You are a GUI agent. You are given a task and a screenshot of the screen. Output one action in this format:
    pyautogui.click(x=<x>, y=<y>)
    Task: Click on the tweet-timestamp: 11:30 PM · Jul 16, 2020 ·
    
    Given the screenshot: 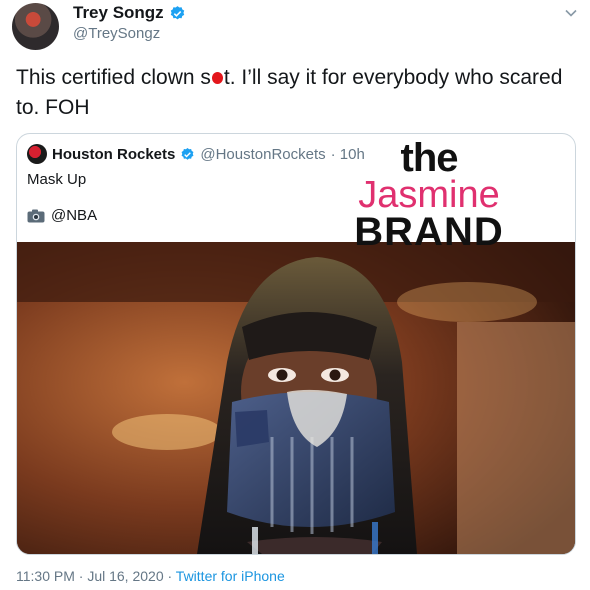 What is the action you would take?
    pyautogui.click(x=96, y=576)
    